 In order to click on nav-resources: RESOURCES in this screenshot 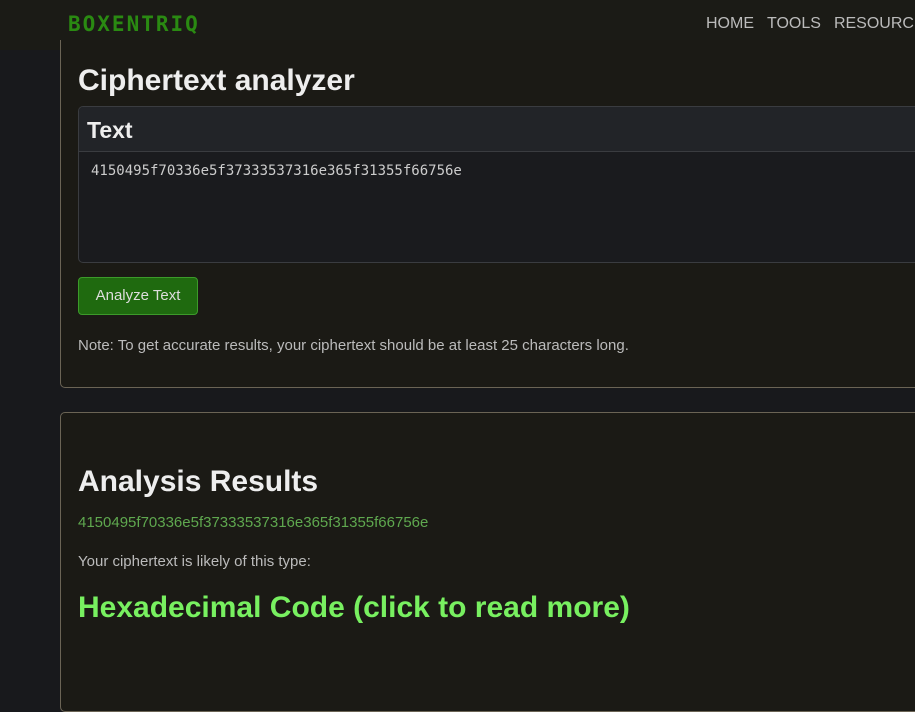, I will do `click(874, 23)`.